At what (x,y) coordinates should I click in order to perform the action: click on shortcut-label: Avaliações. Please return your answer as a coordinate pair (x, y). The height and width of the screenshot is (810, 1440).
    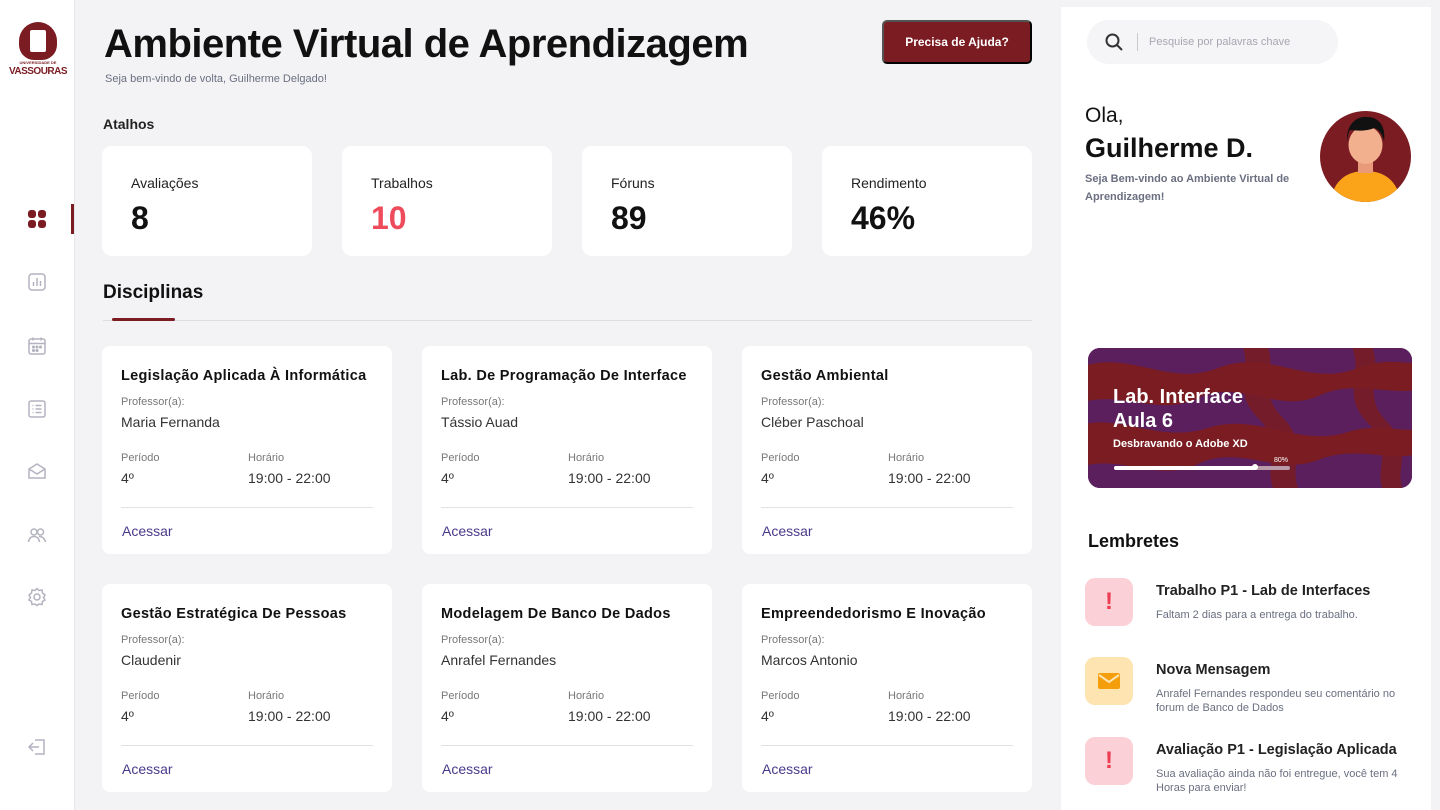
    Looking at the image, I should click on (165, 183).